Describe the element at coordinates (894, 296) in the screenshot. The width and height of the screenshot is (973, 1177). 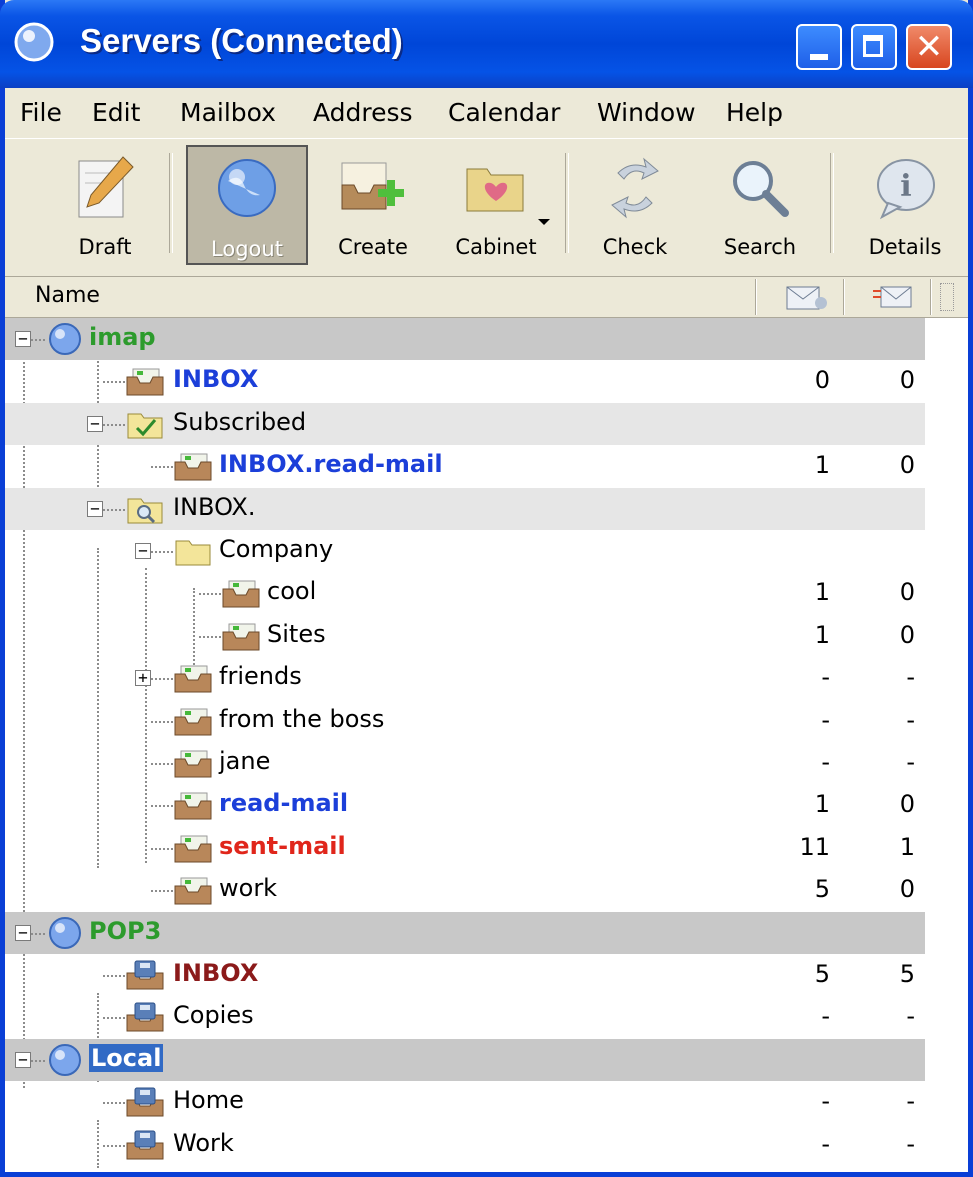
I see `flag-envelope-icon` at that location.